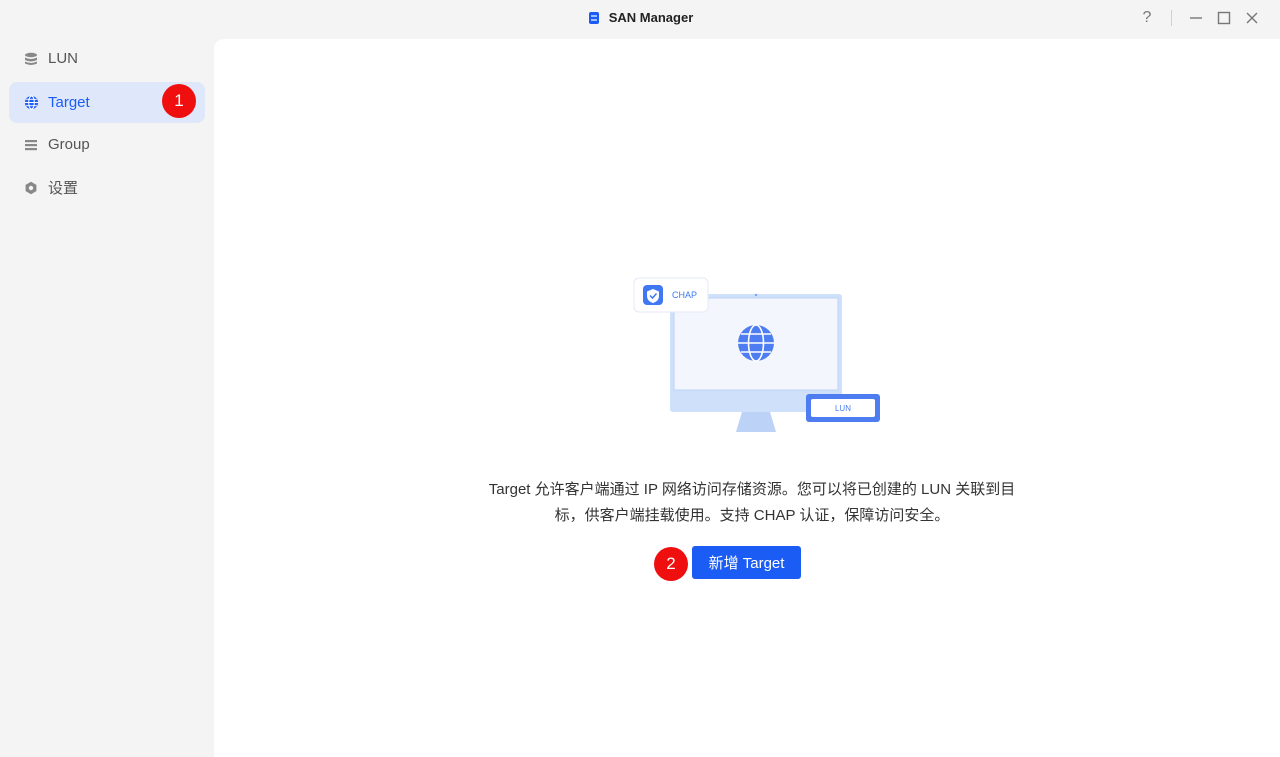  Describe the element at coordinates (107, 58) in the screenshot. I see `sidebar-item-lun: LUN` at that location.